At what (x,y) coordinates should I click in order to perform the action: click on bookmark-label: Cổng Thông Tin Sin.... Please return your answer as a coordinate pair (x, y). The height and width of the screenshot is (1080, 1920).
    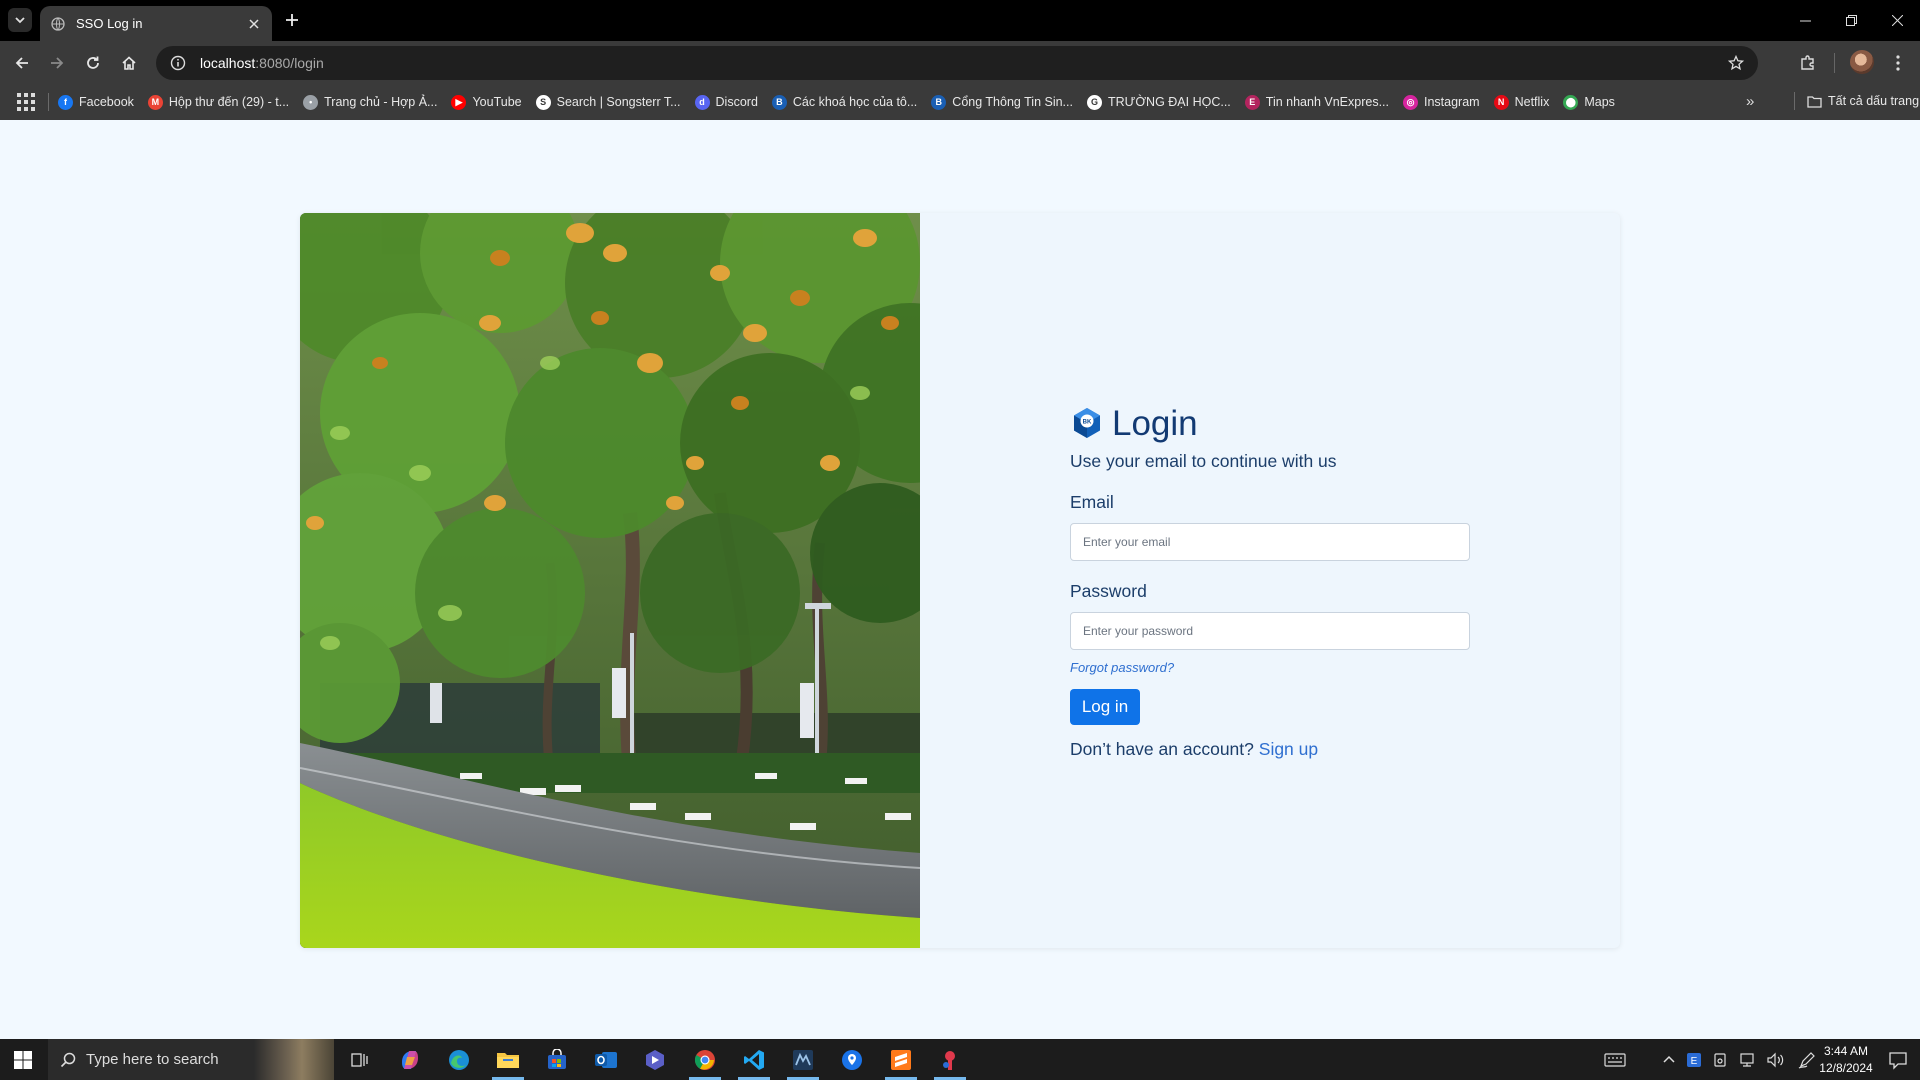
    Looking at the image, I should click on (1012, 102).